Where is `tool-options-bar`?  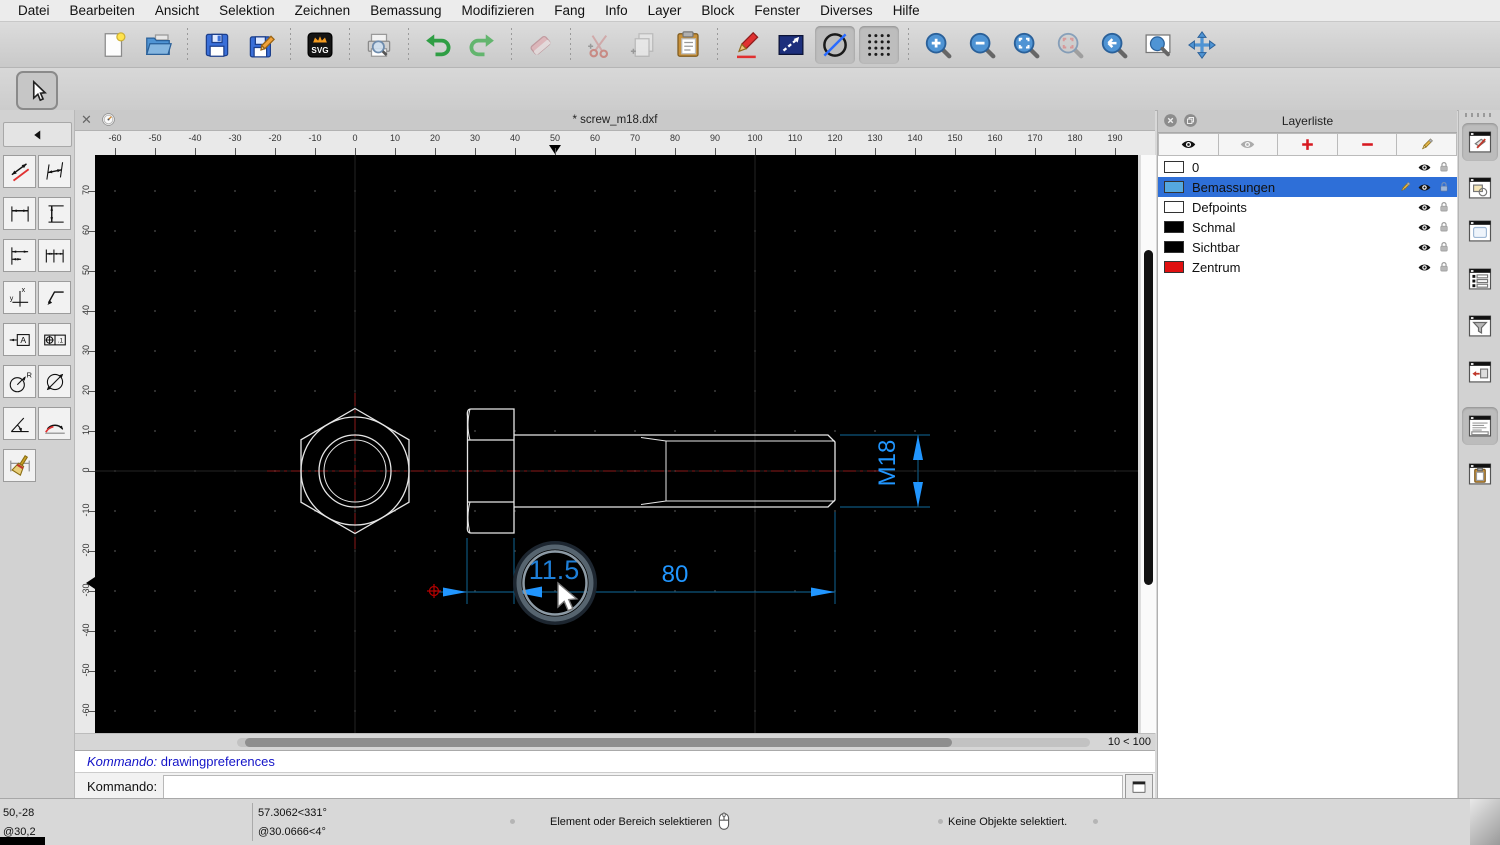 tool-options-bar is located at coordinates (750, 89).